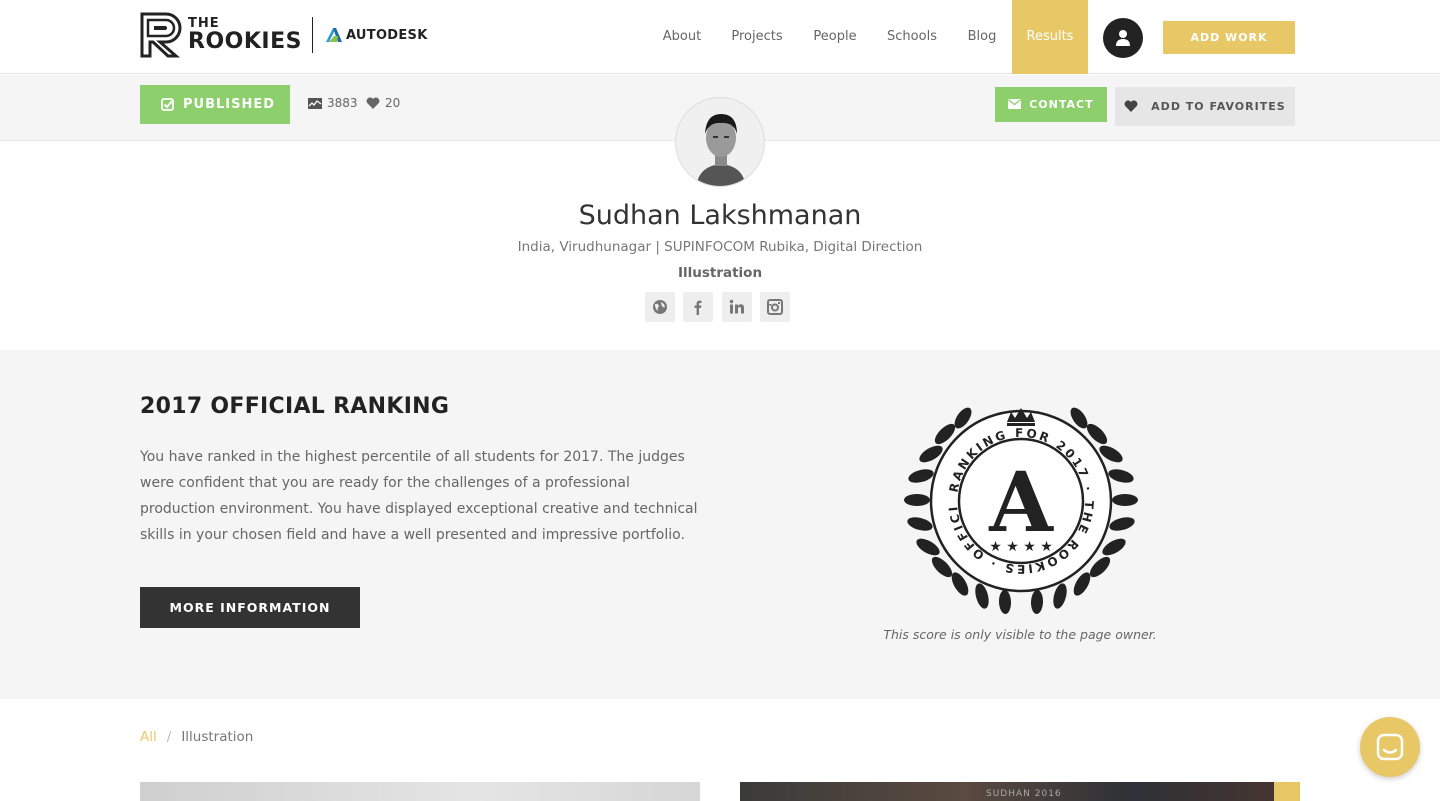  I want to click on nav-people: People, so click(835, 37).